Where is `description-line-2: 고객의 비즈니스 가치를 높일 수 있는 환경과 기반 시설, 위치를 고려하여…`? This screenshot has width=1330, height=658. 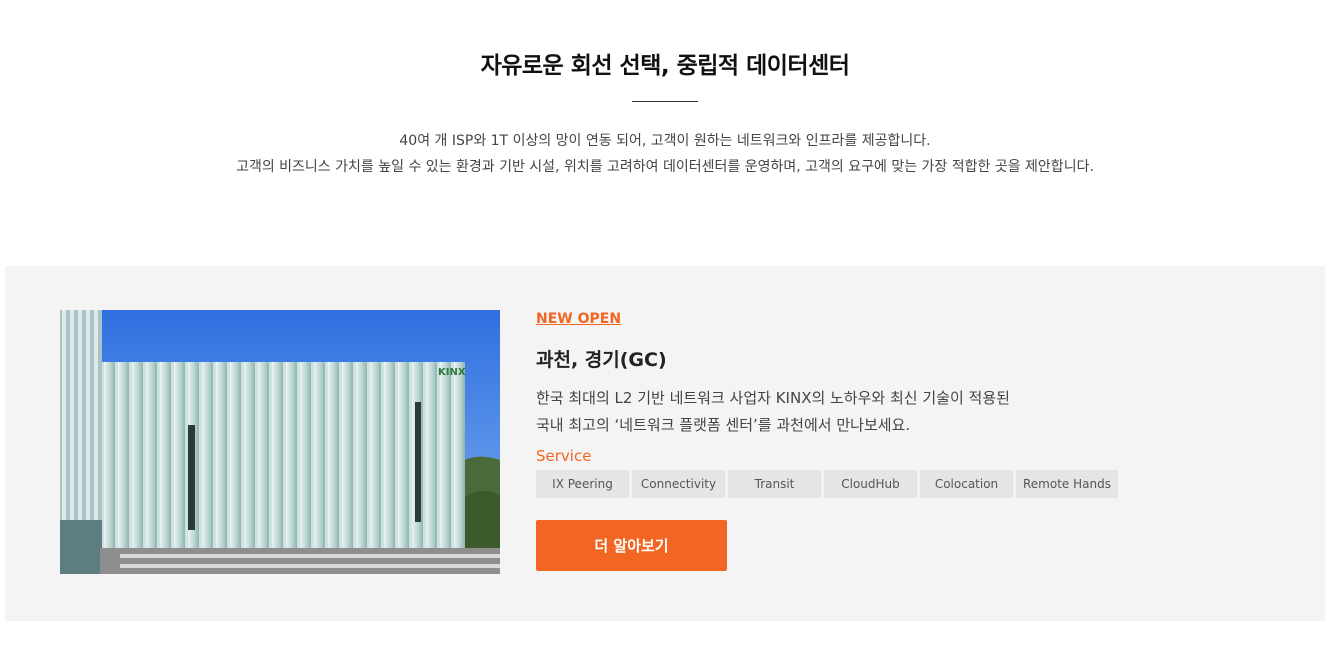 description-line-2: 고객의 비즈니스 가치를 높일 수 있는 환경과 기반 시설, 위치를 고려하여… is located at coordinates (665, 167).